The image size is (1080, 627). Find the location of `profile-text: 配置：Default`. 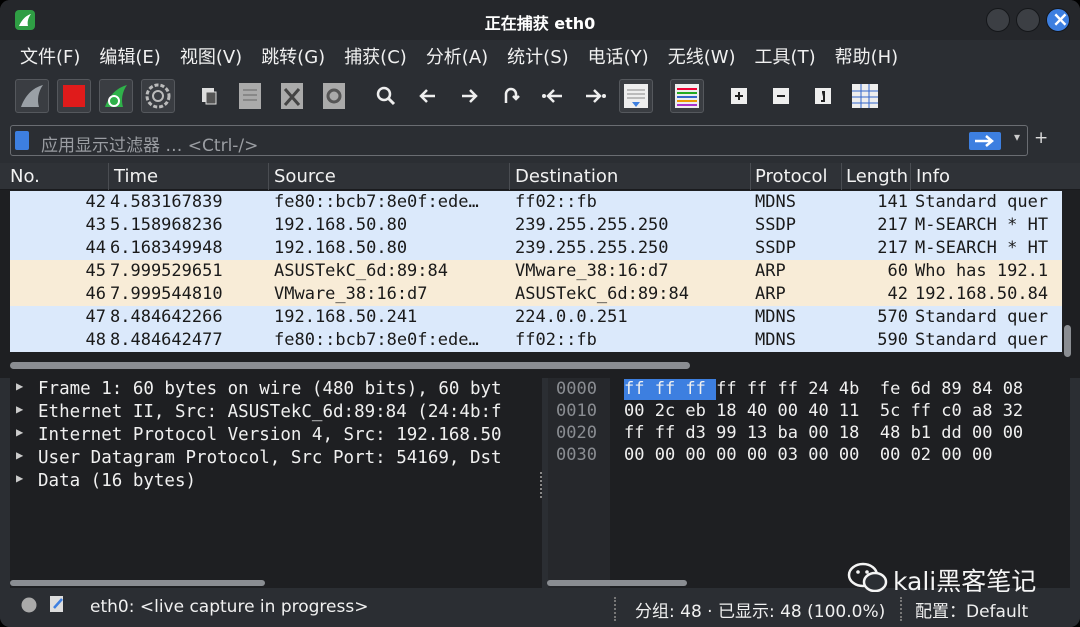

profile-text: 配置：Default is located at coordinates (971, 609).